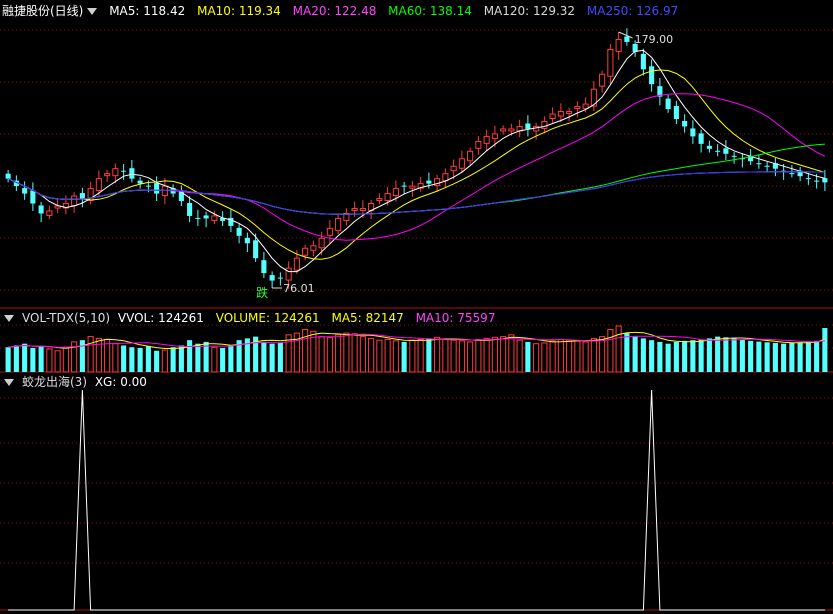 The width and height of the screenshot is (833, 614). Describe the element at coordinates (239, 11) in the screenshot. I see `ma10-readout: MA10: 119.34` at that location.